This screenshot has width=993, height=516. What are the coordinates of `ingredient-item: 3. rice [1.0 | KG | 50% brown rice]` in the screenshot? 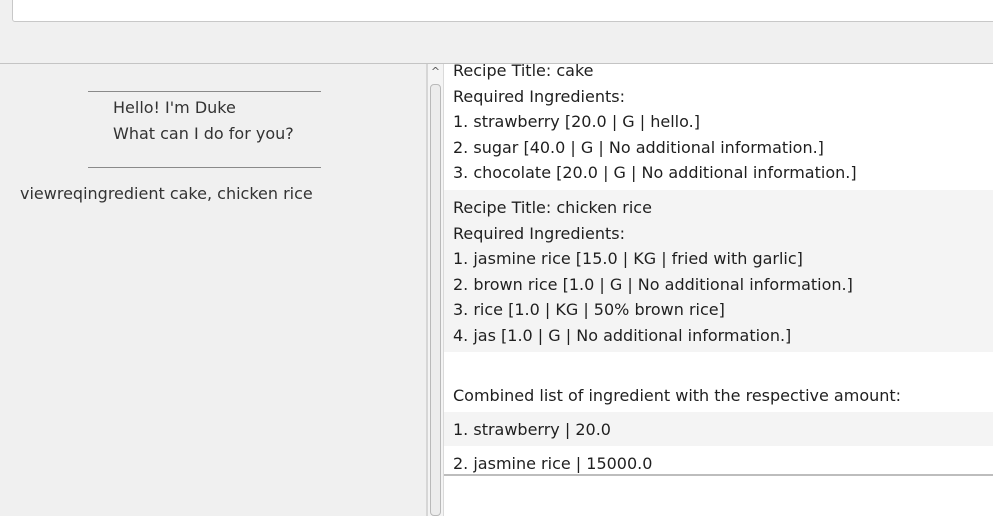 It's located at (589, 309).